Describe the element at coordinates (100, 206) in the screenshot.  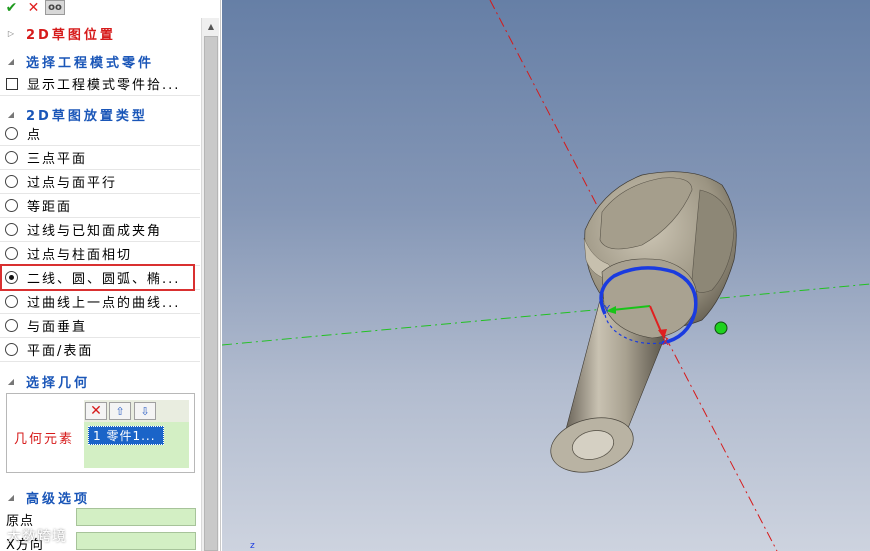
I see `placement-option-offset-plane: 等距面` at that location.